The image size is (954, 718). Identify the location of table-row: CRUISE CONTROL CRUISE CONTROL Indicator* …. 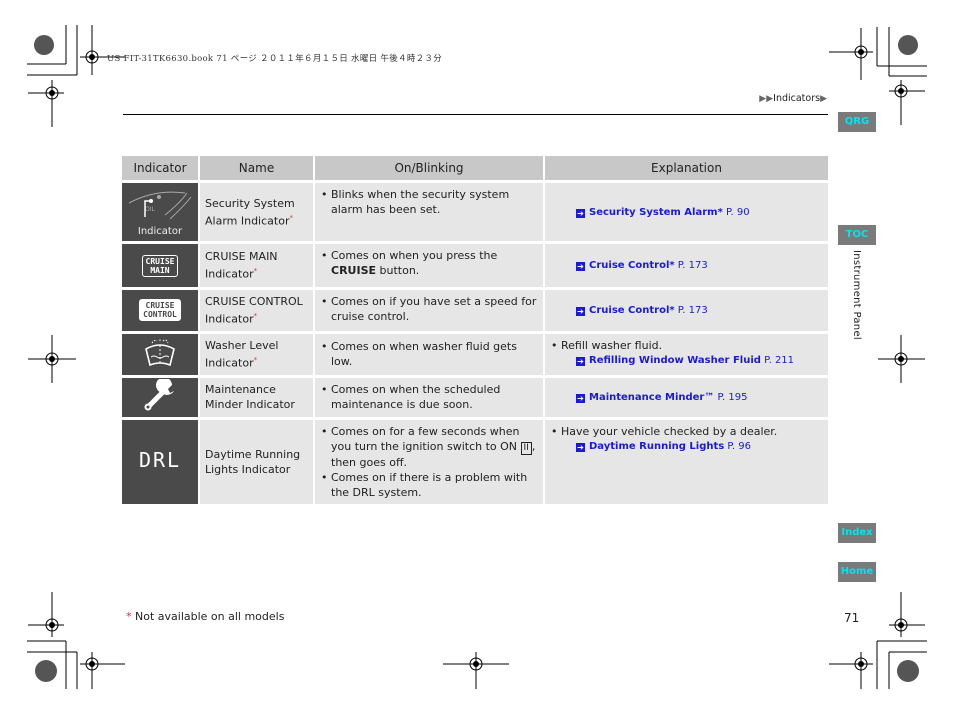
(475, 309).